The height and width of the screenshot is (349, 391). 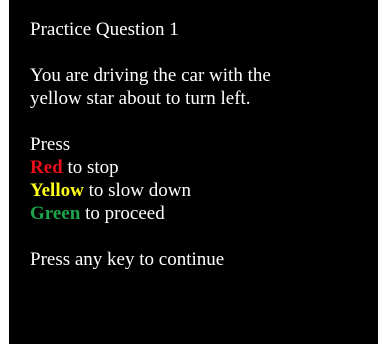 I want to click on option-yellow: Yellow to slow down, so click(x=204, y=190).